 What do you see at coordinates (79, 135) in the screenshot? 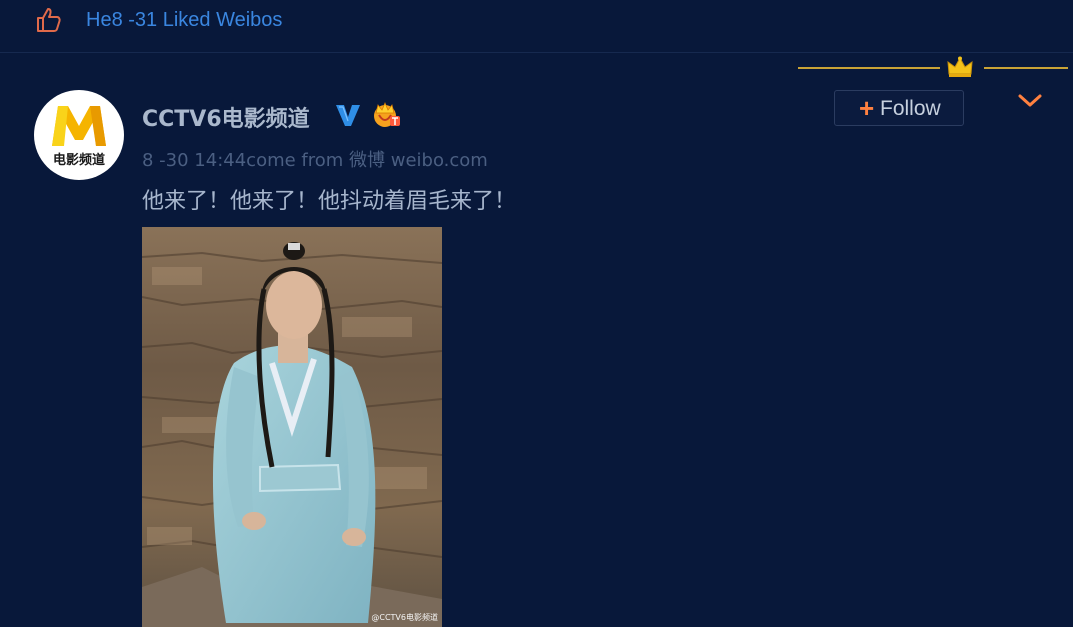
I see `author-avatar: 电影频道` at bounding box center [79, 135].